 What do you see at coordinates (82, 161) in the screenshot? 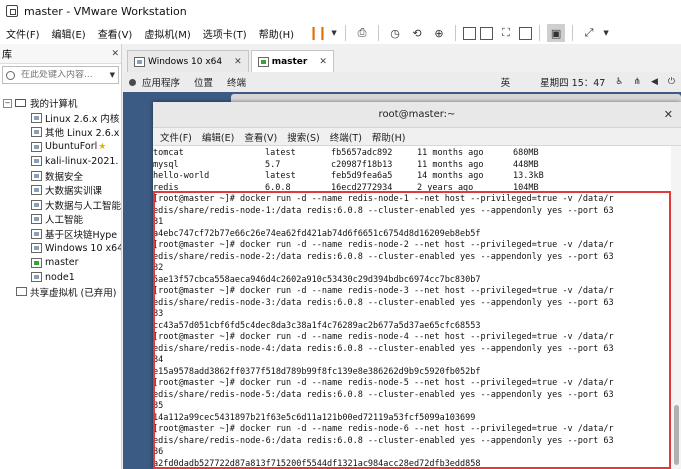
I see `tree-item-label: kali-linux-2021.` at bounding box center [82, 161].